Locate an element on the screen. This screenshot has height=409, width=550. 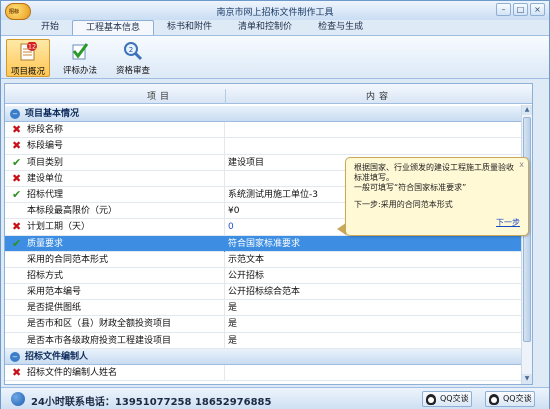
table-row: 是否提供图纸 是 is located at coordinates (268, 308).